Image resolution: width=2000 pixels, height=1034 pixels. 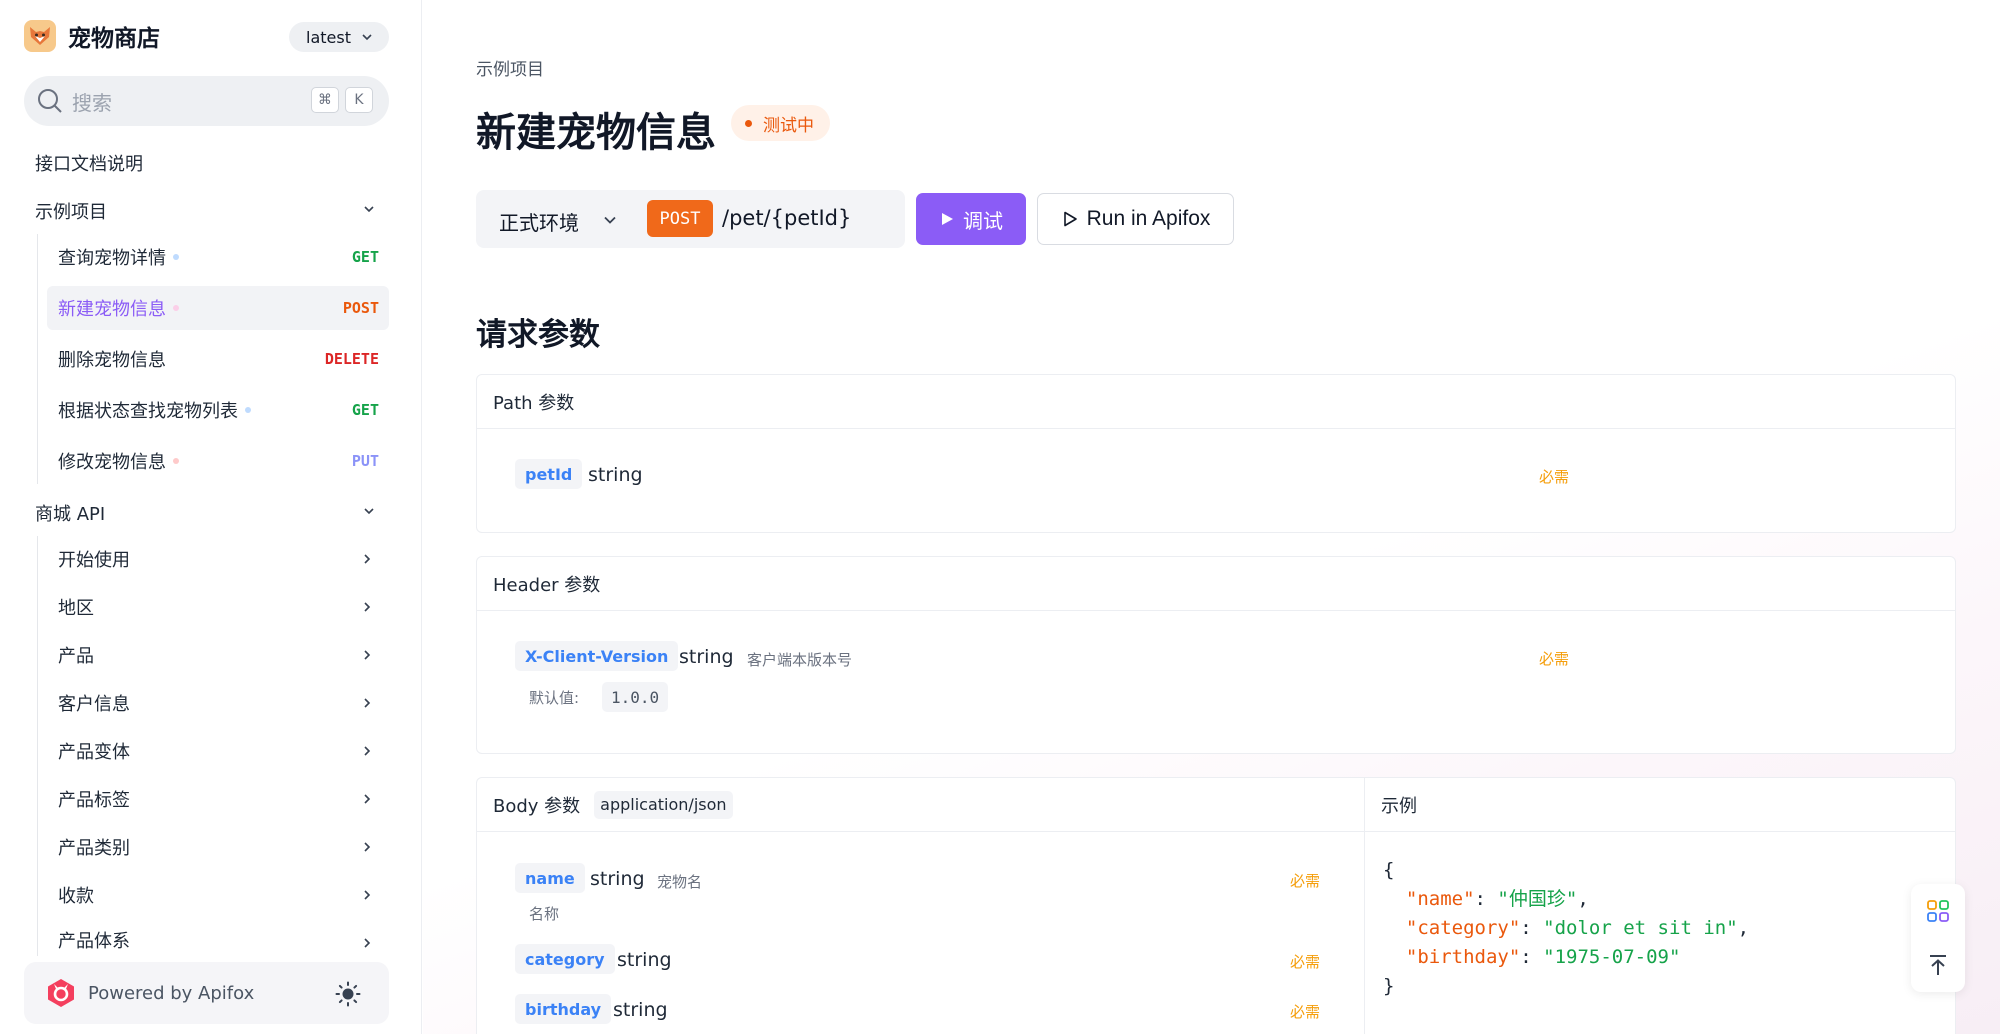 I want to click on sidebar-item-find-by-status: 根据状态查找宠物列表 GET, so click(x=218, y=410).